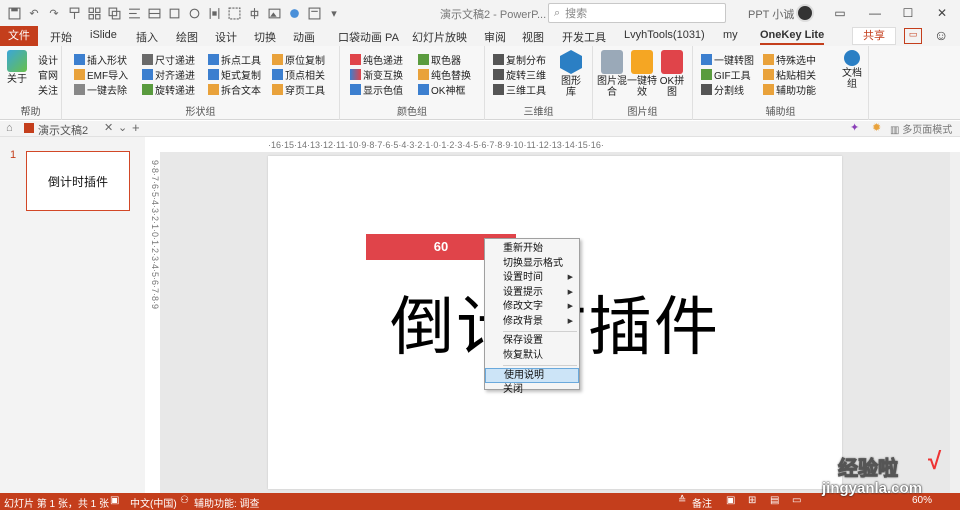 Image resolution: width=960 pixels, height=510 pixels. What do you see at coordinates (376, 74) in the screenshot?
I see `gradient-swap-button: 渐变互换` at bounding box center [376, 74].